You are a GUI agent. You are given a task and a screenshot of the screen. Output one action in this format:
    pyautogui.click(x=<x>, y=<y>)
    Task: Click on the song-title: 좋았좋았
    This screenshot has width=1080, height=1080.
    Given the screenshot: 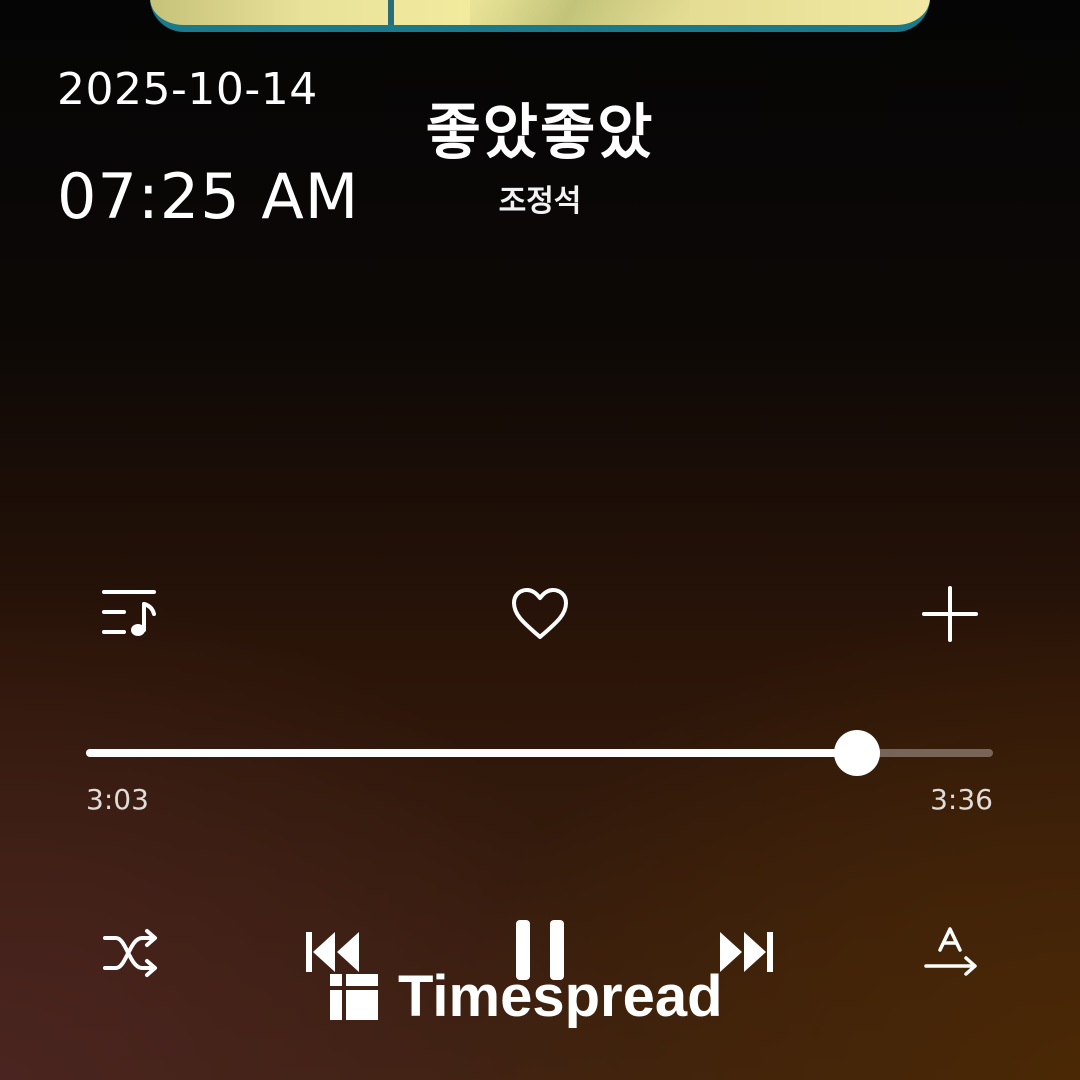 What is the action you would take?
    pyautogui.click(x=540, y=133)
    